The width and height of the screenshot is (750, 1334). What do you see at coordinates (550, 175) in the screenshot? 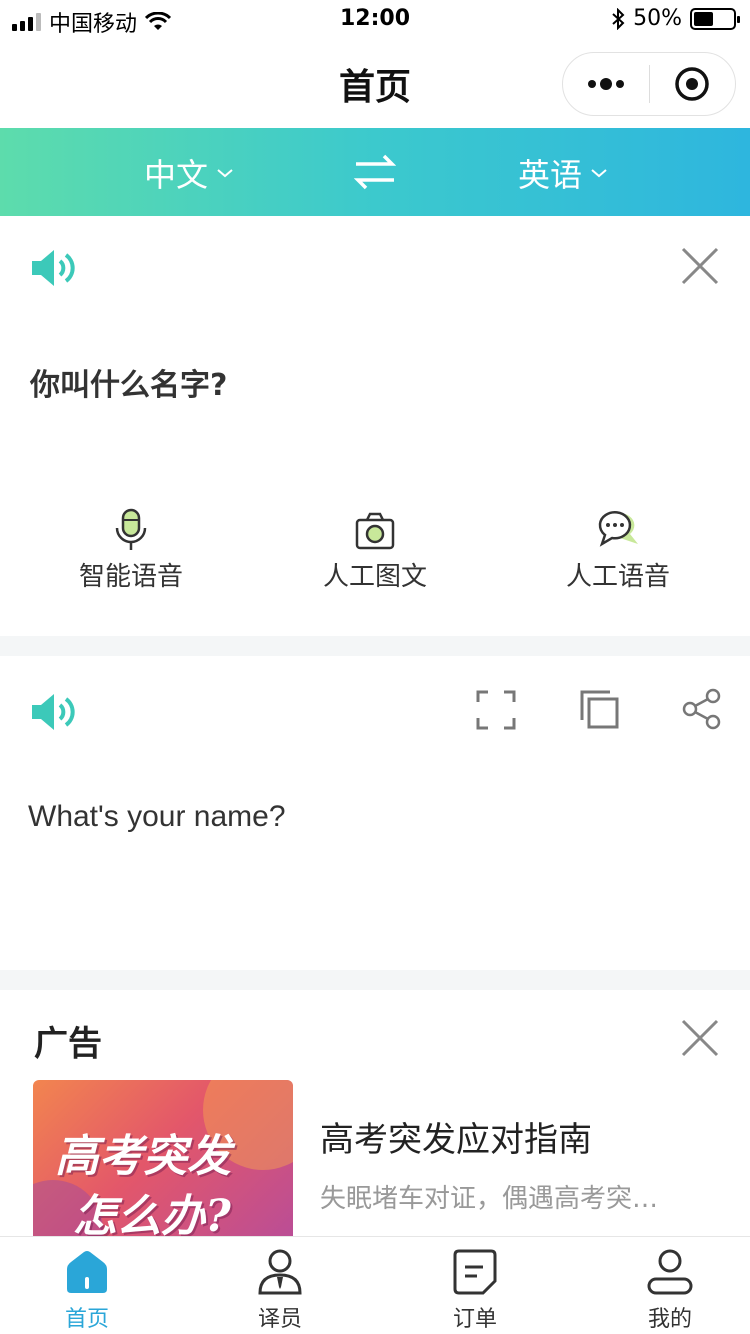
I see `target-language-label: 英语` at bounding box center [550, 175].